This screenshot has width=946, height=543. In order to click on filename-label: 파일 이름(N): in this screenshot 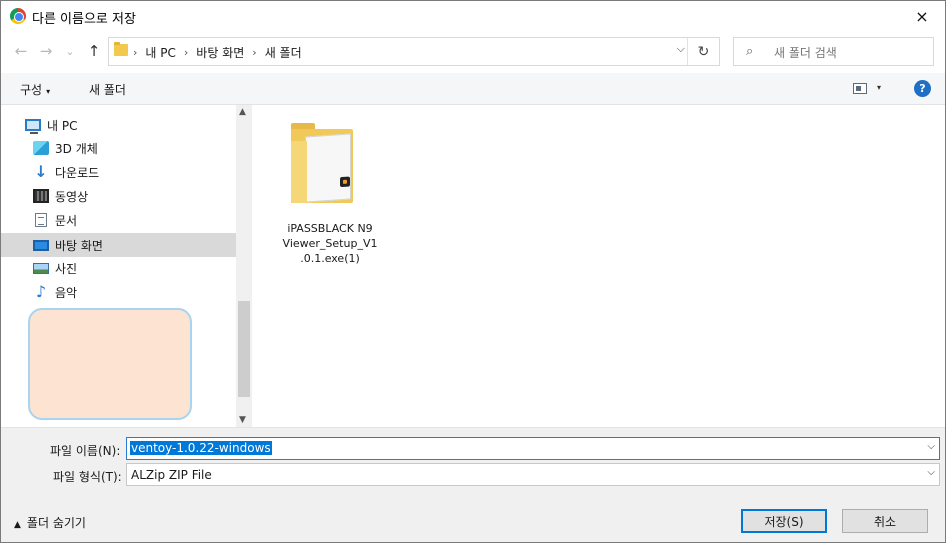, I will do `click(85, 451)`.